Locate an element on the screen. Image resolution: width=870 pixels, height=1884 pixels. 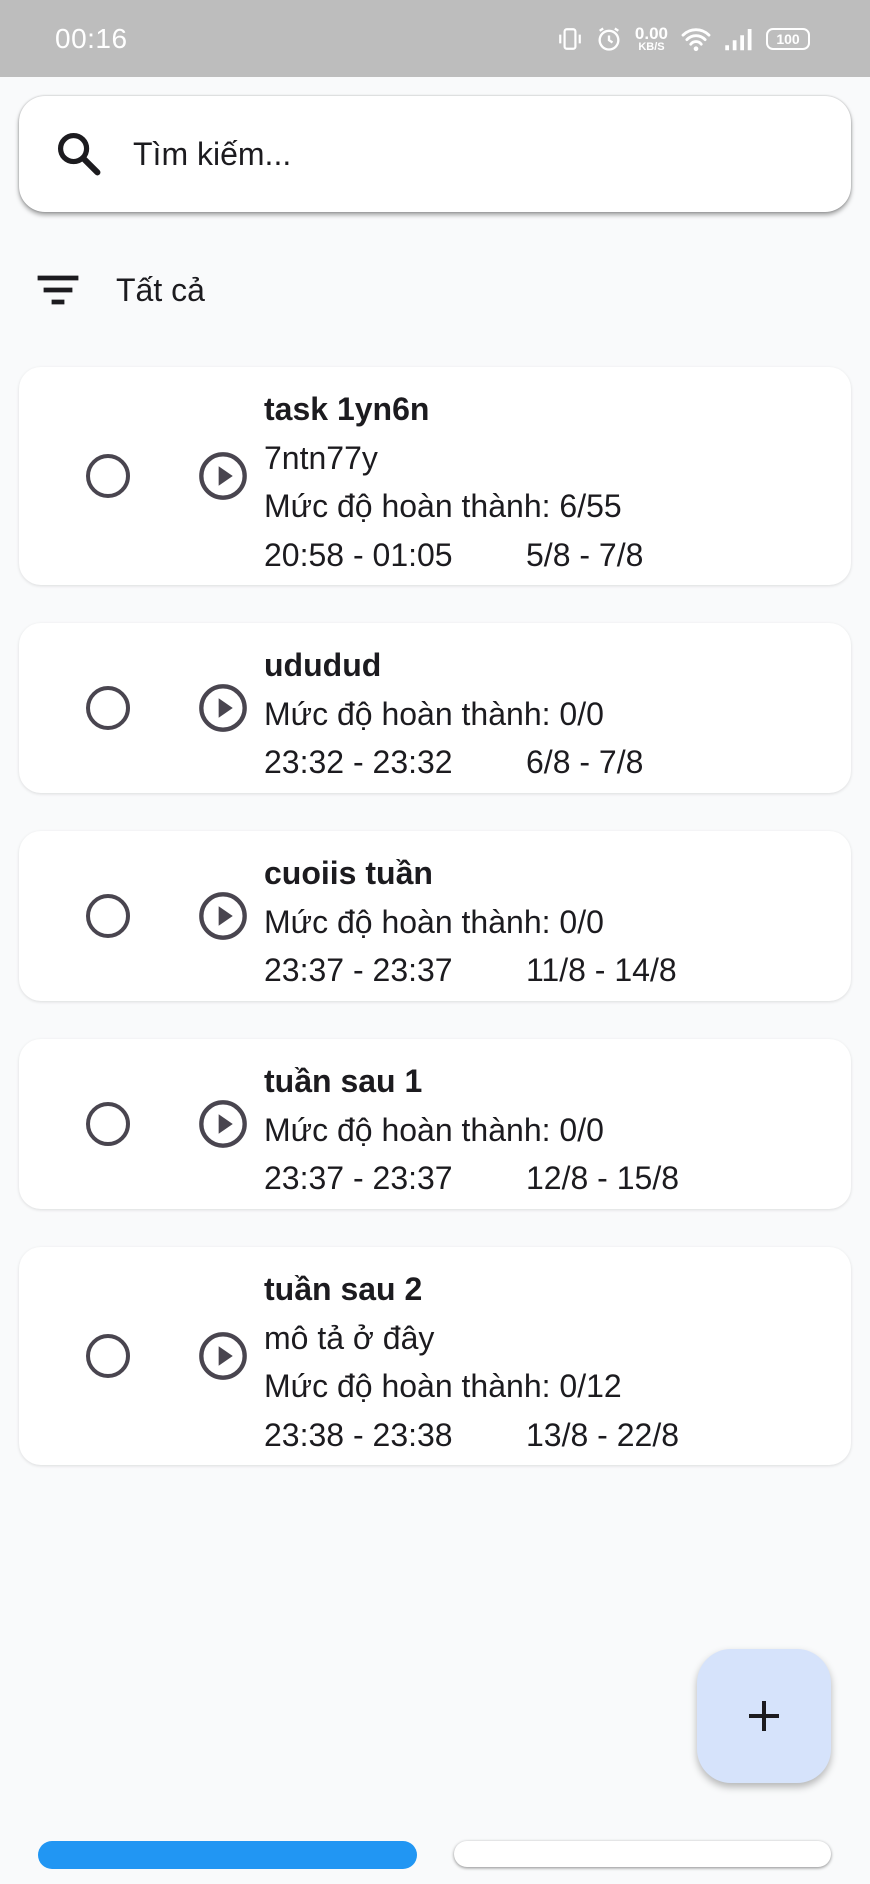
wifi-icon is located at coordinates (696, 39).